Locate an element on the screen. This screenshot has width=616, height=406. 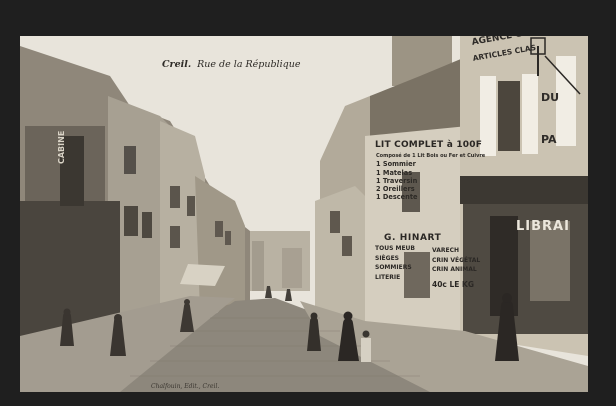
cabinet-sign: CABINE is located at coordinates (61, 147).